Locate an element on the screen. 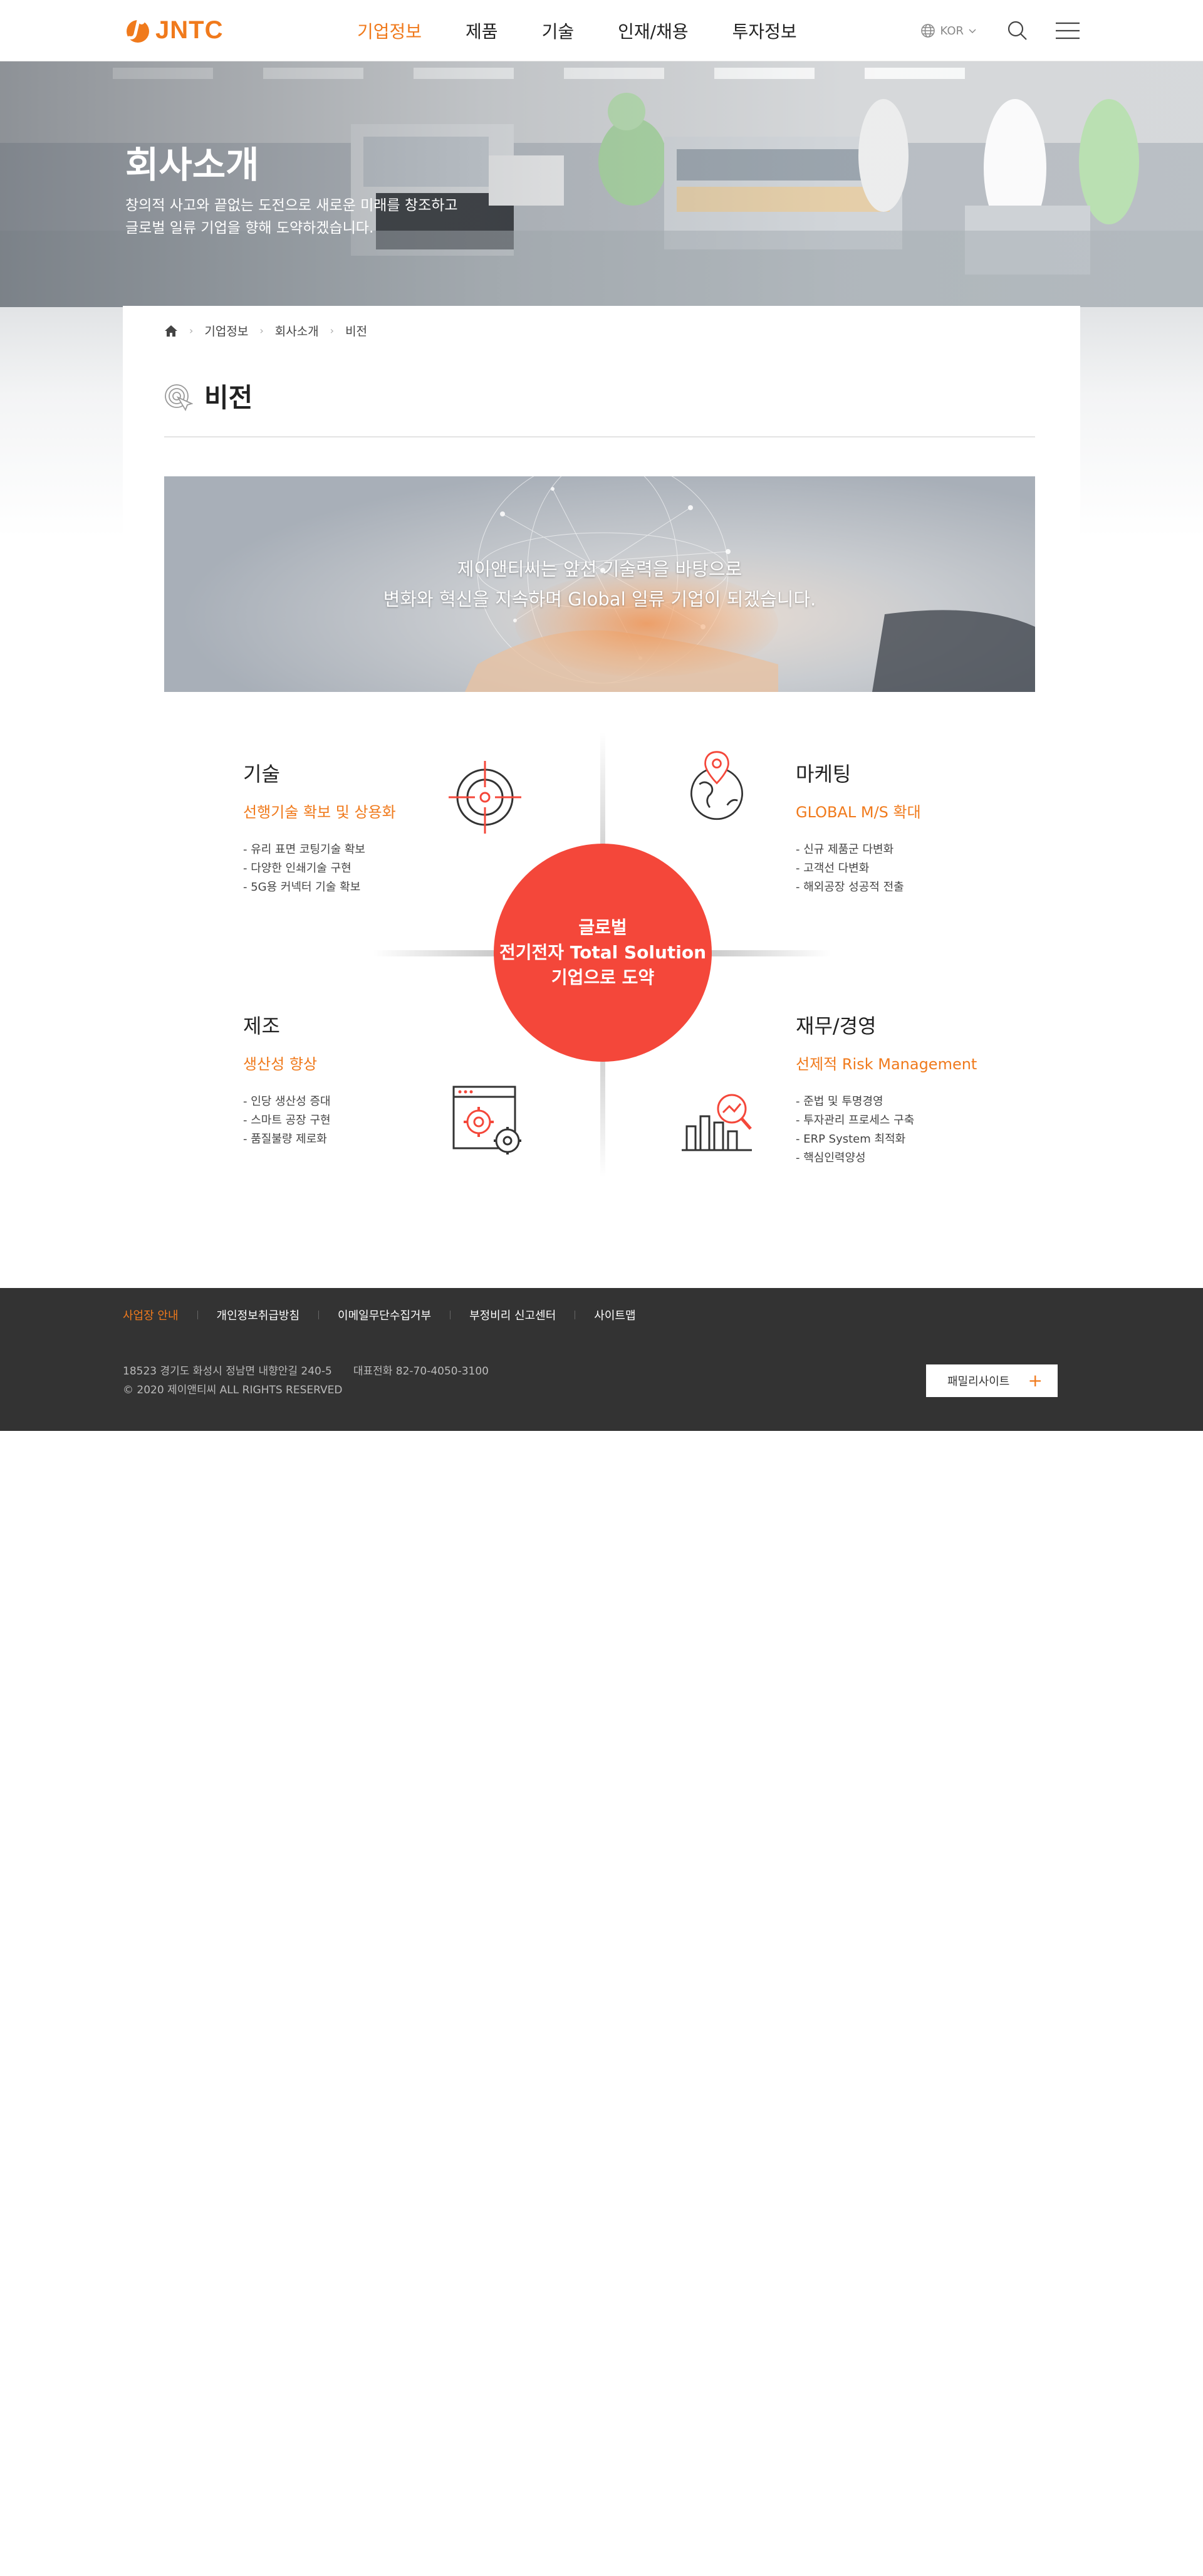 The width and height of the screenshot is (1203, 2576). list-item: - ERP System 최적화 is located at coordinates (851, 1139).